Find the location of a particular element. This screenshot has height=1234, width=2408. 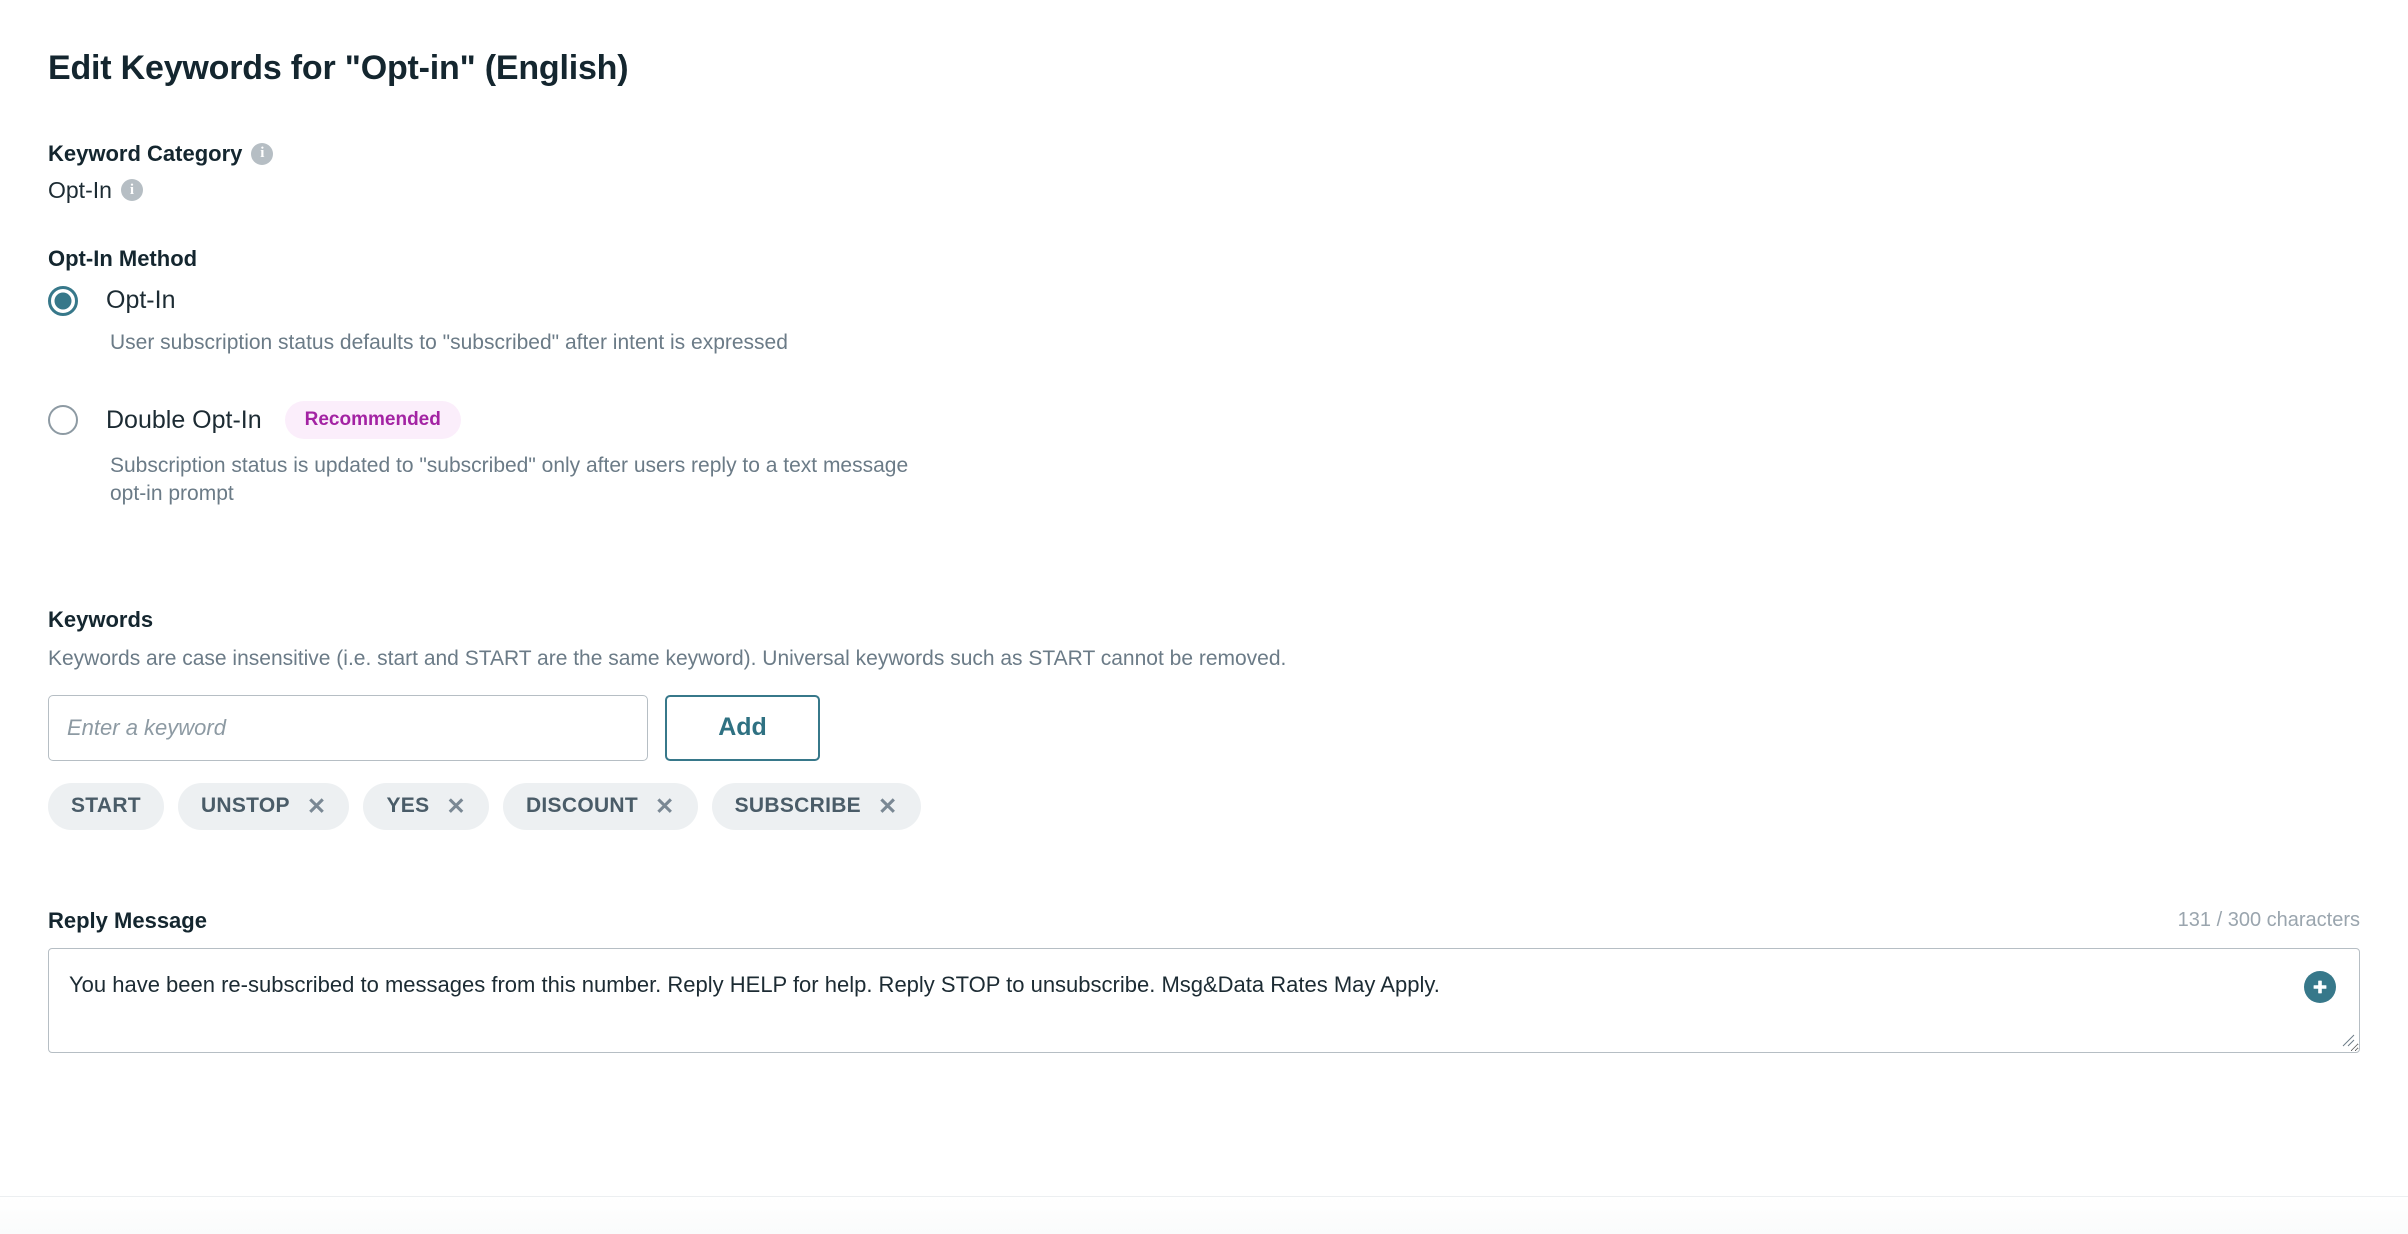

reply-message-textarea is located at coordinates (1204, 1000).